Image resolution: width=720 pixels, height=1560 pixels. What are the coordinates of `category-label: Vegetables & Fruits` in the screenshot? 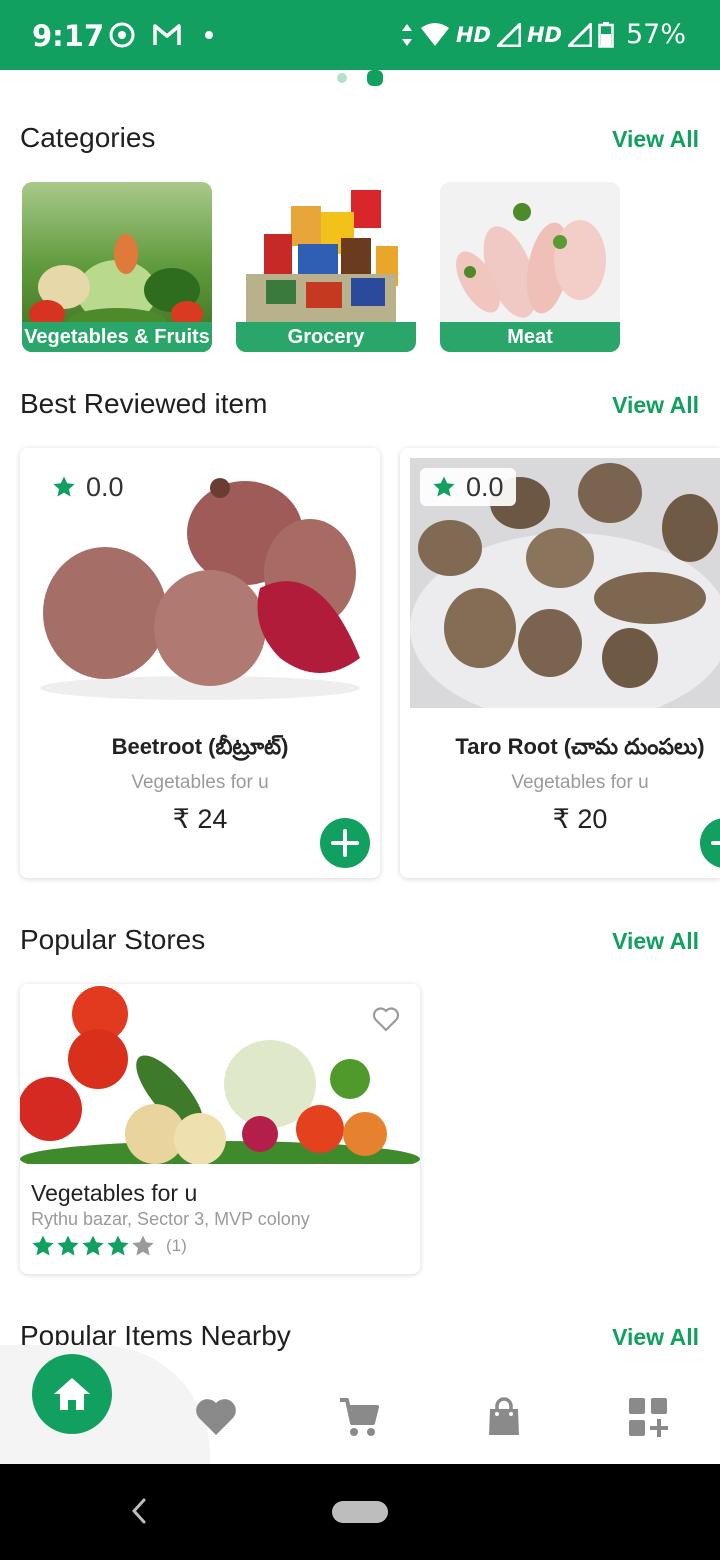 It's located at (117, 337).